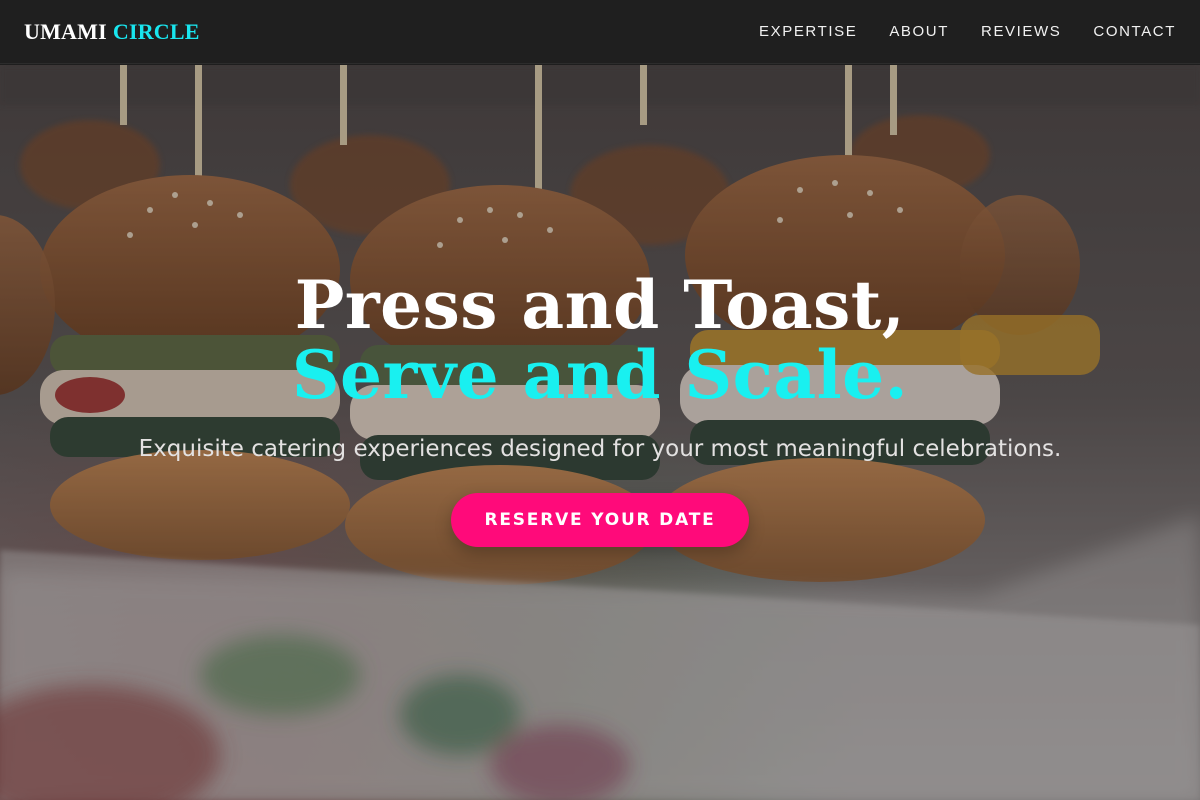  Describe the element at coordinates (65, 31) in the screenshot. I see `brand-name-part1: UMAMI` at that location.